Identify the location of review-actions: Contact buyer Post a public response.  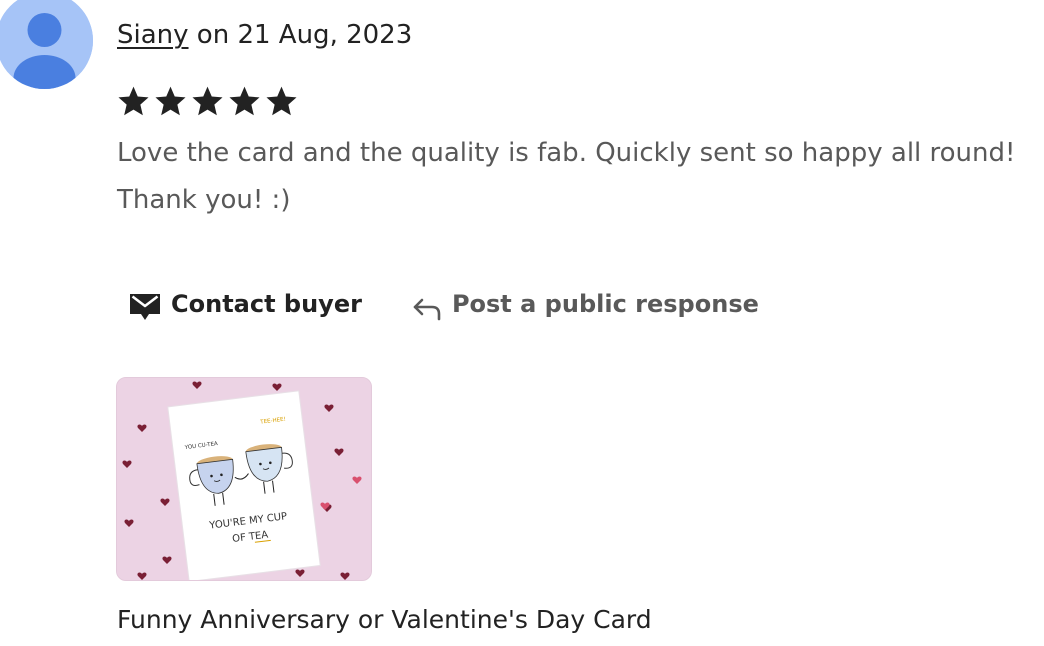
(444, 304).